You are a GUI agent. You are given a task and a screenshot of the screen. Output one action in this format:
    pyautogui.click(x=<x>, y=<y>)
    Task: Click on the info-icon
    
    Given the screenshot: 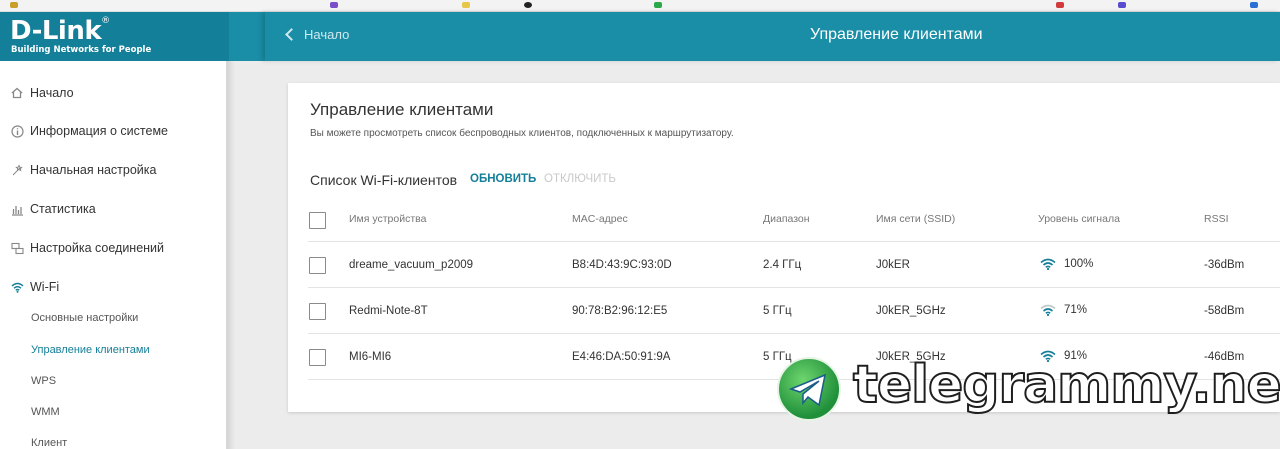 What is the action you would take?
    pyautogui.click(x=17, y=131)
    